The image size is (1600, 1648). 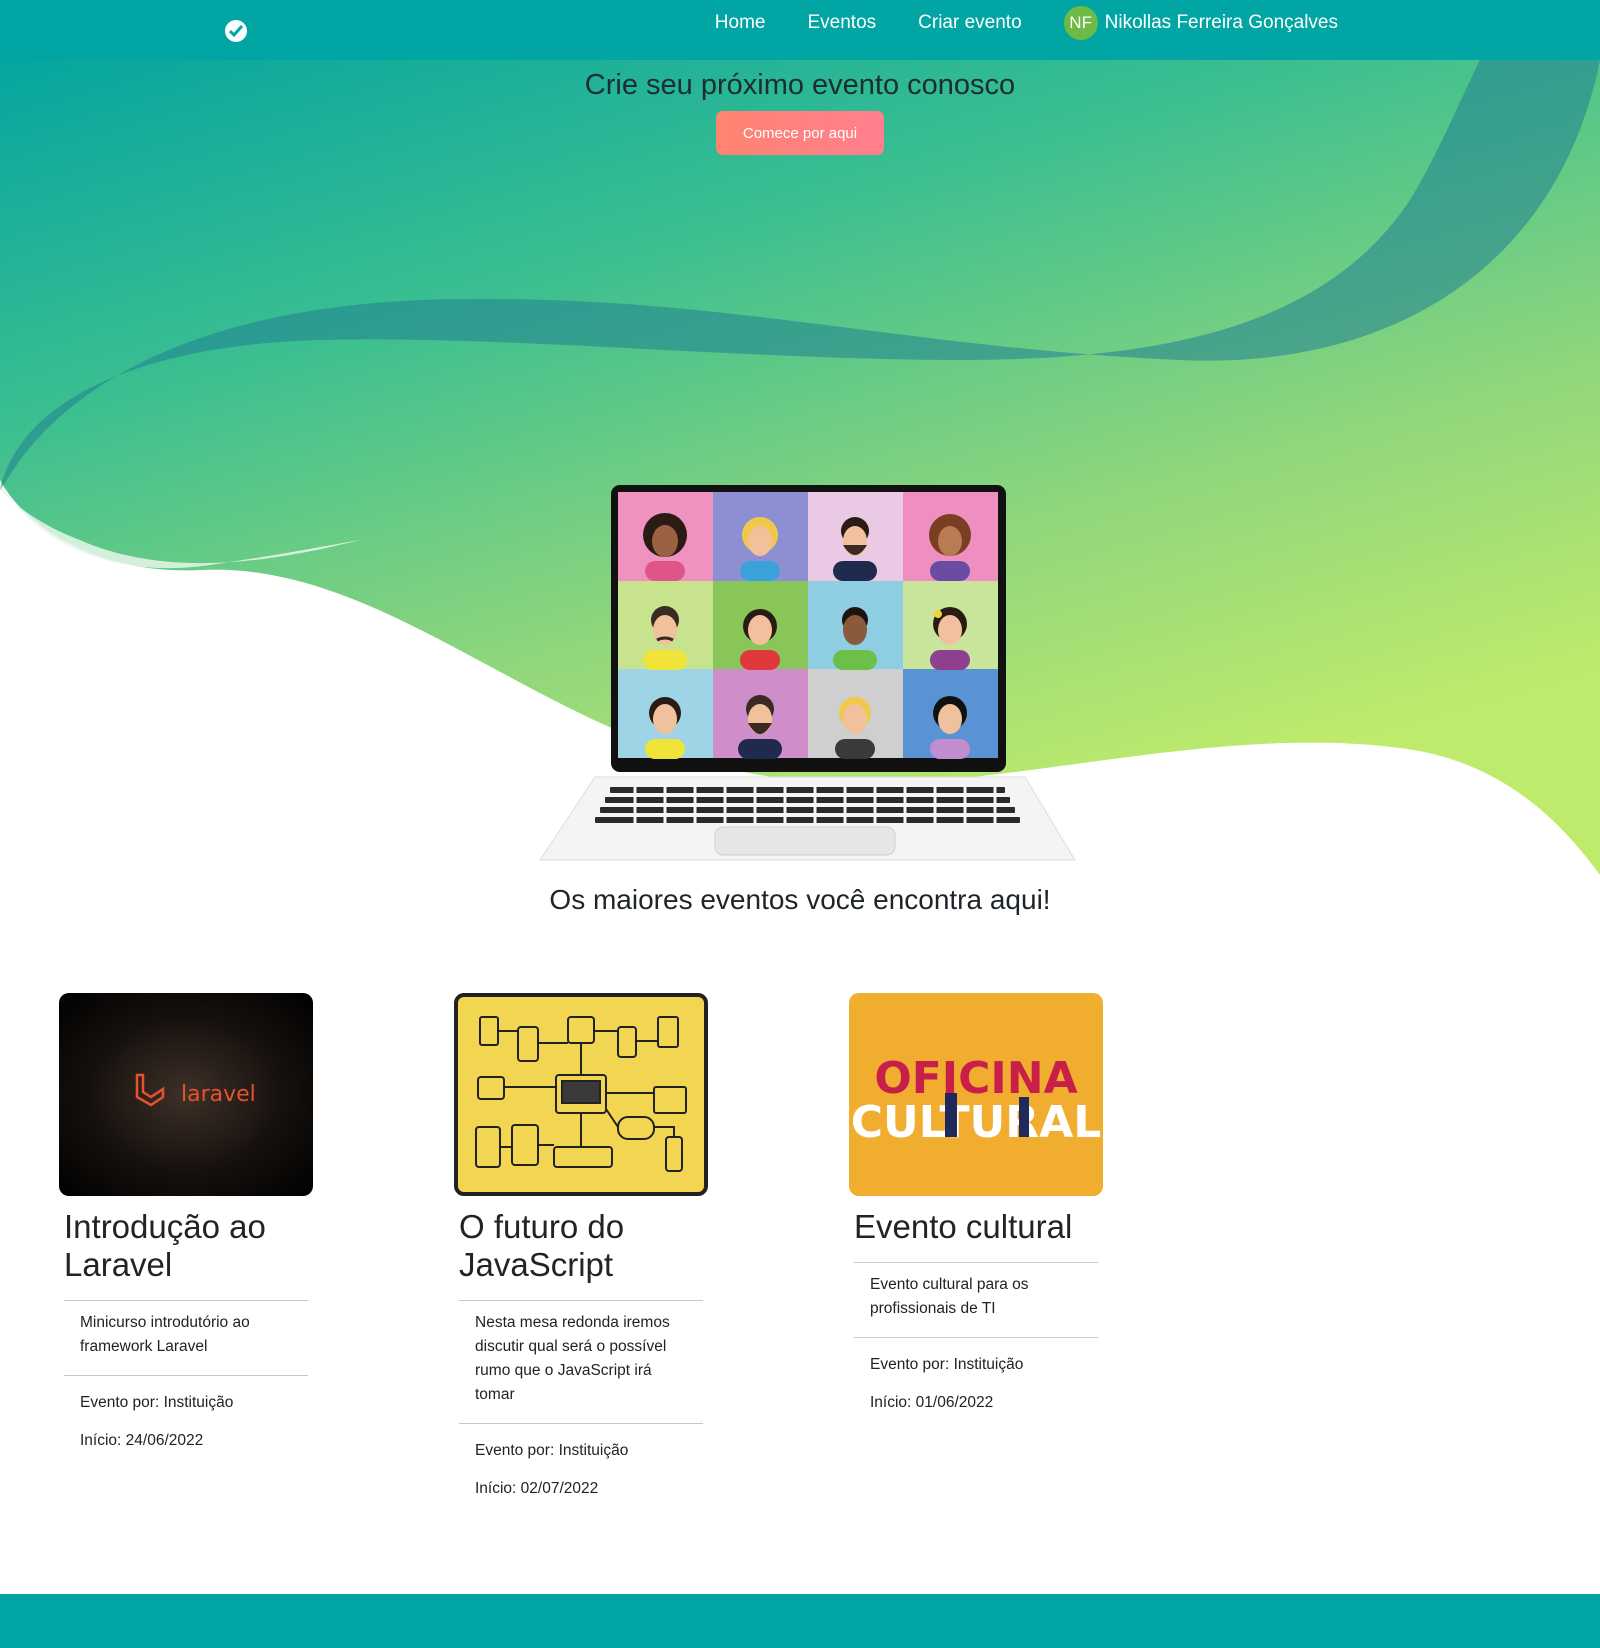 What do you see at coordinates (976, 1221) in the screenshot?
I see `event-title: Evento cultural` at bounding box center [976, 1221].